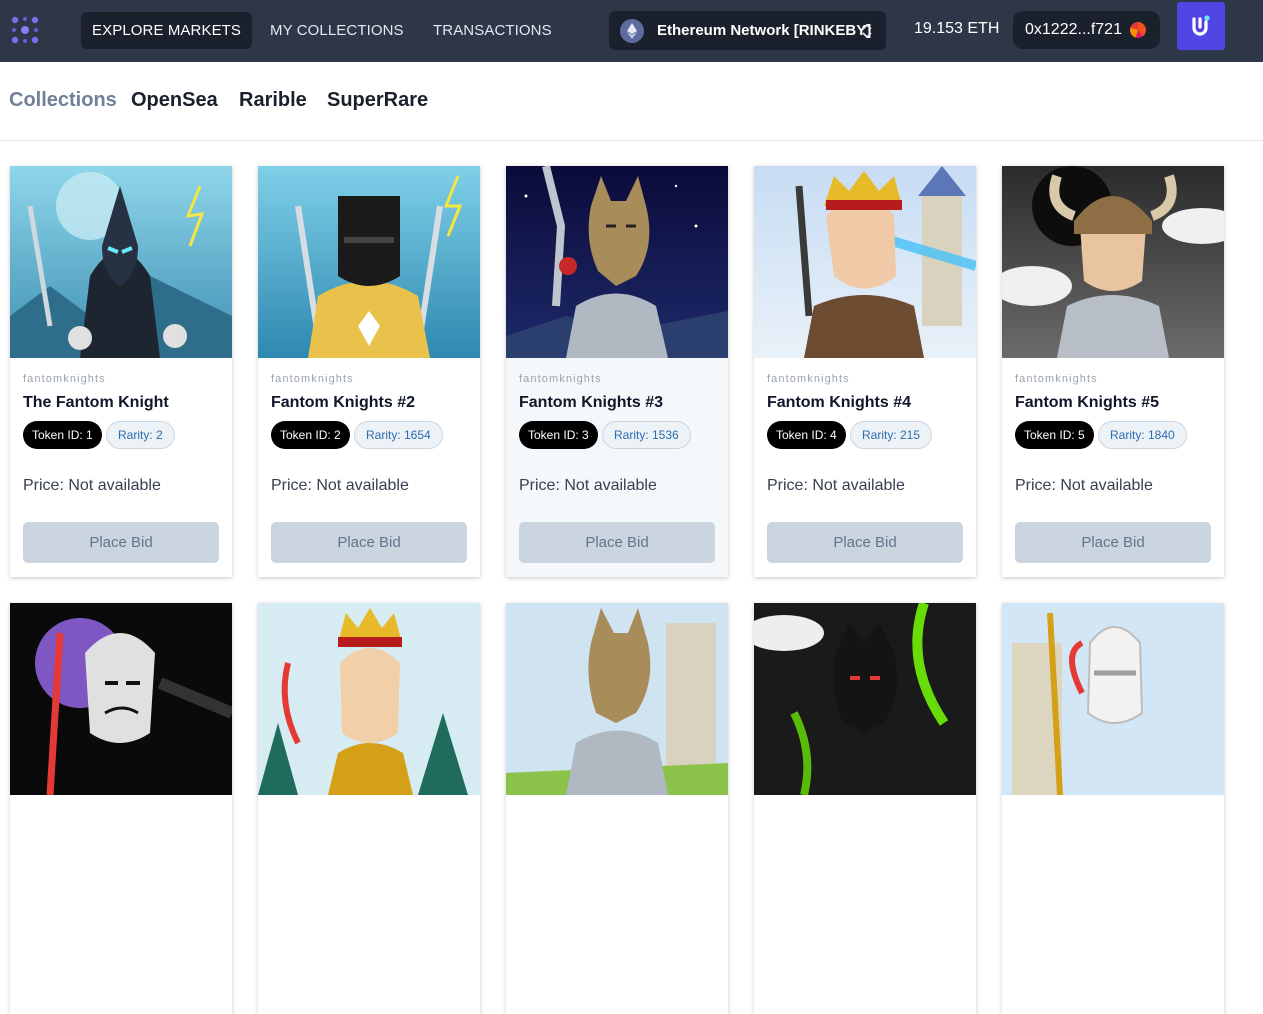 This screenshot has height=1014, width=1263. I want to click on token-id-badge: Token ID: 2, so click(310, 435).